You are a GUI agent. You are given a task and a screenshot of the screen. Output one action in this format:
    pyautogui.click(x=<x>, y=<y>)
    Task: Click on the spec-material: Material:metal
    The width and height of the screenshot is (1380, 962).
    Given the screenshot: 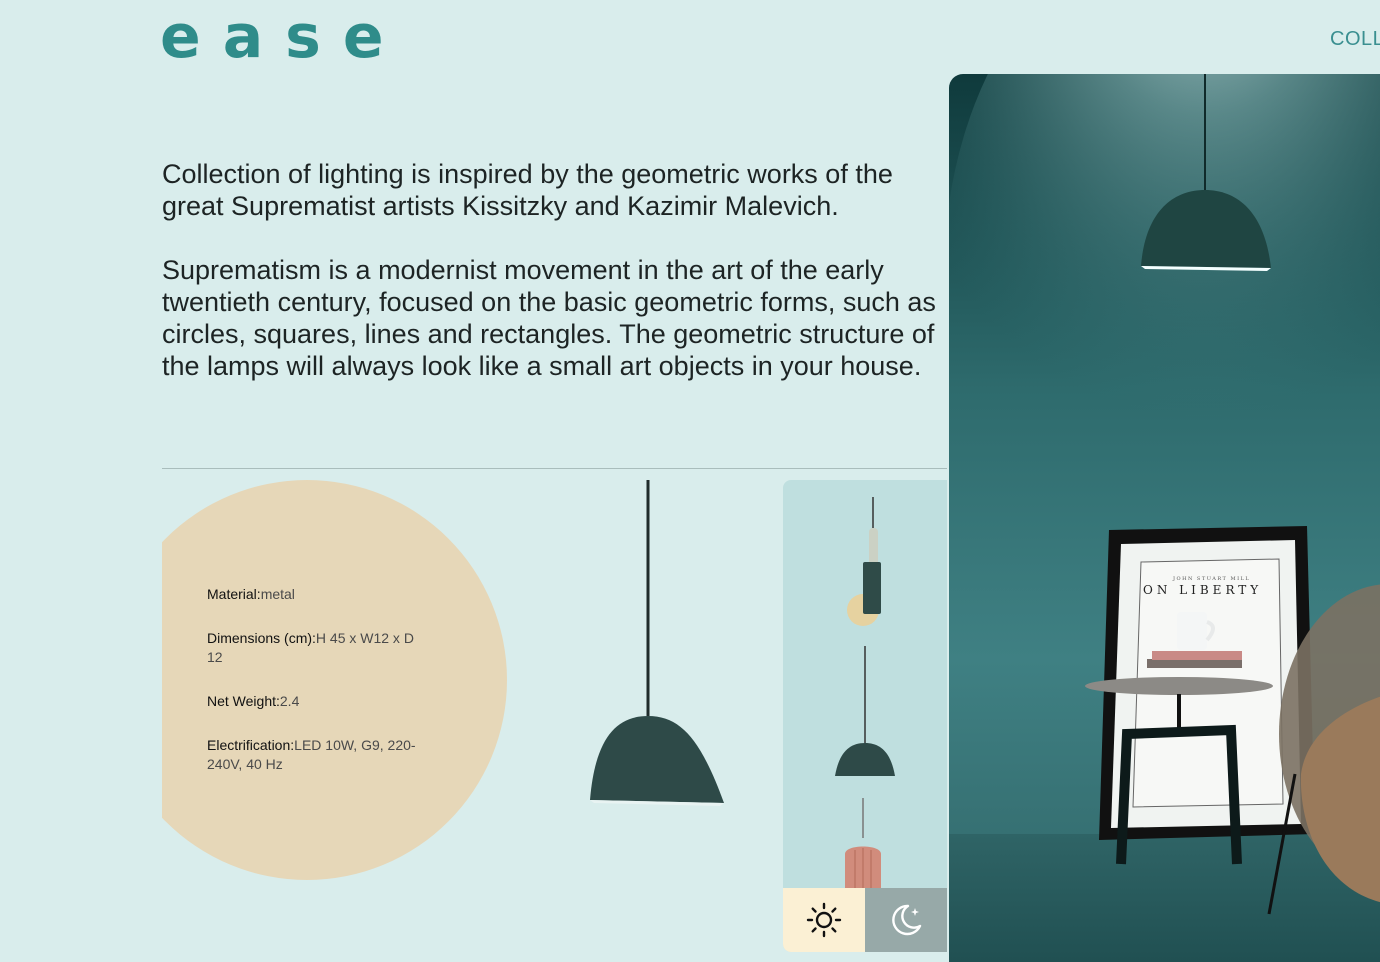 What is the action you would take?
    pyautogui.click(x=314, y=594)
    